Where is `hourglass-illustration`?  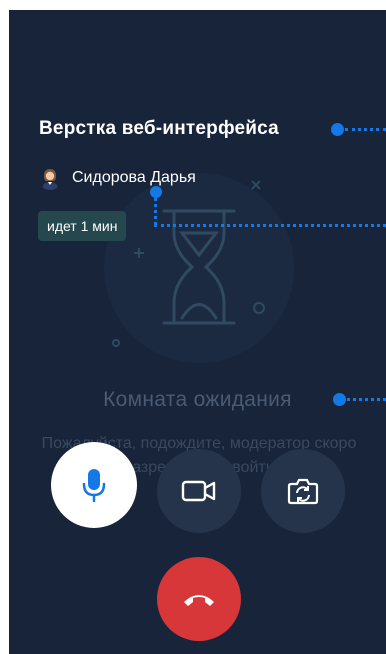
hourglass-illustration is located at coordinates (199, 268).